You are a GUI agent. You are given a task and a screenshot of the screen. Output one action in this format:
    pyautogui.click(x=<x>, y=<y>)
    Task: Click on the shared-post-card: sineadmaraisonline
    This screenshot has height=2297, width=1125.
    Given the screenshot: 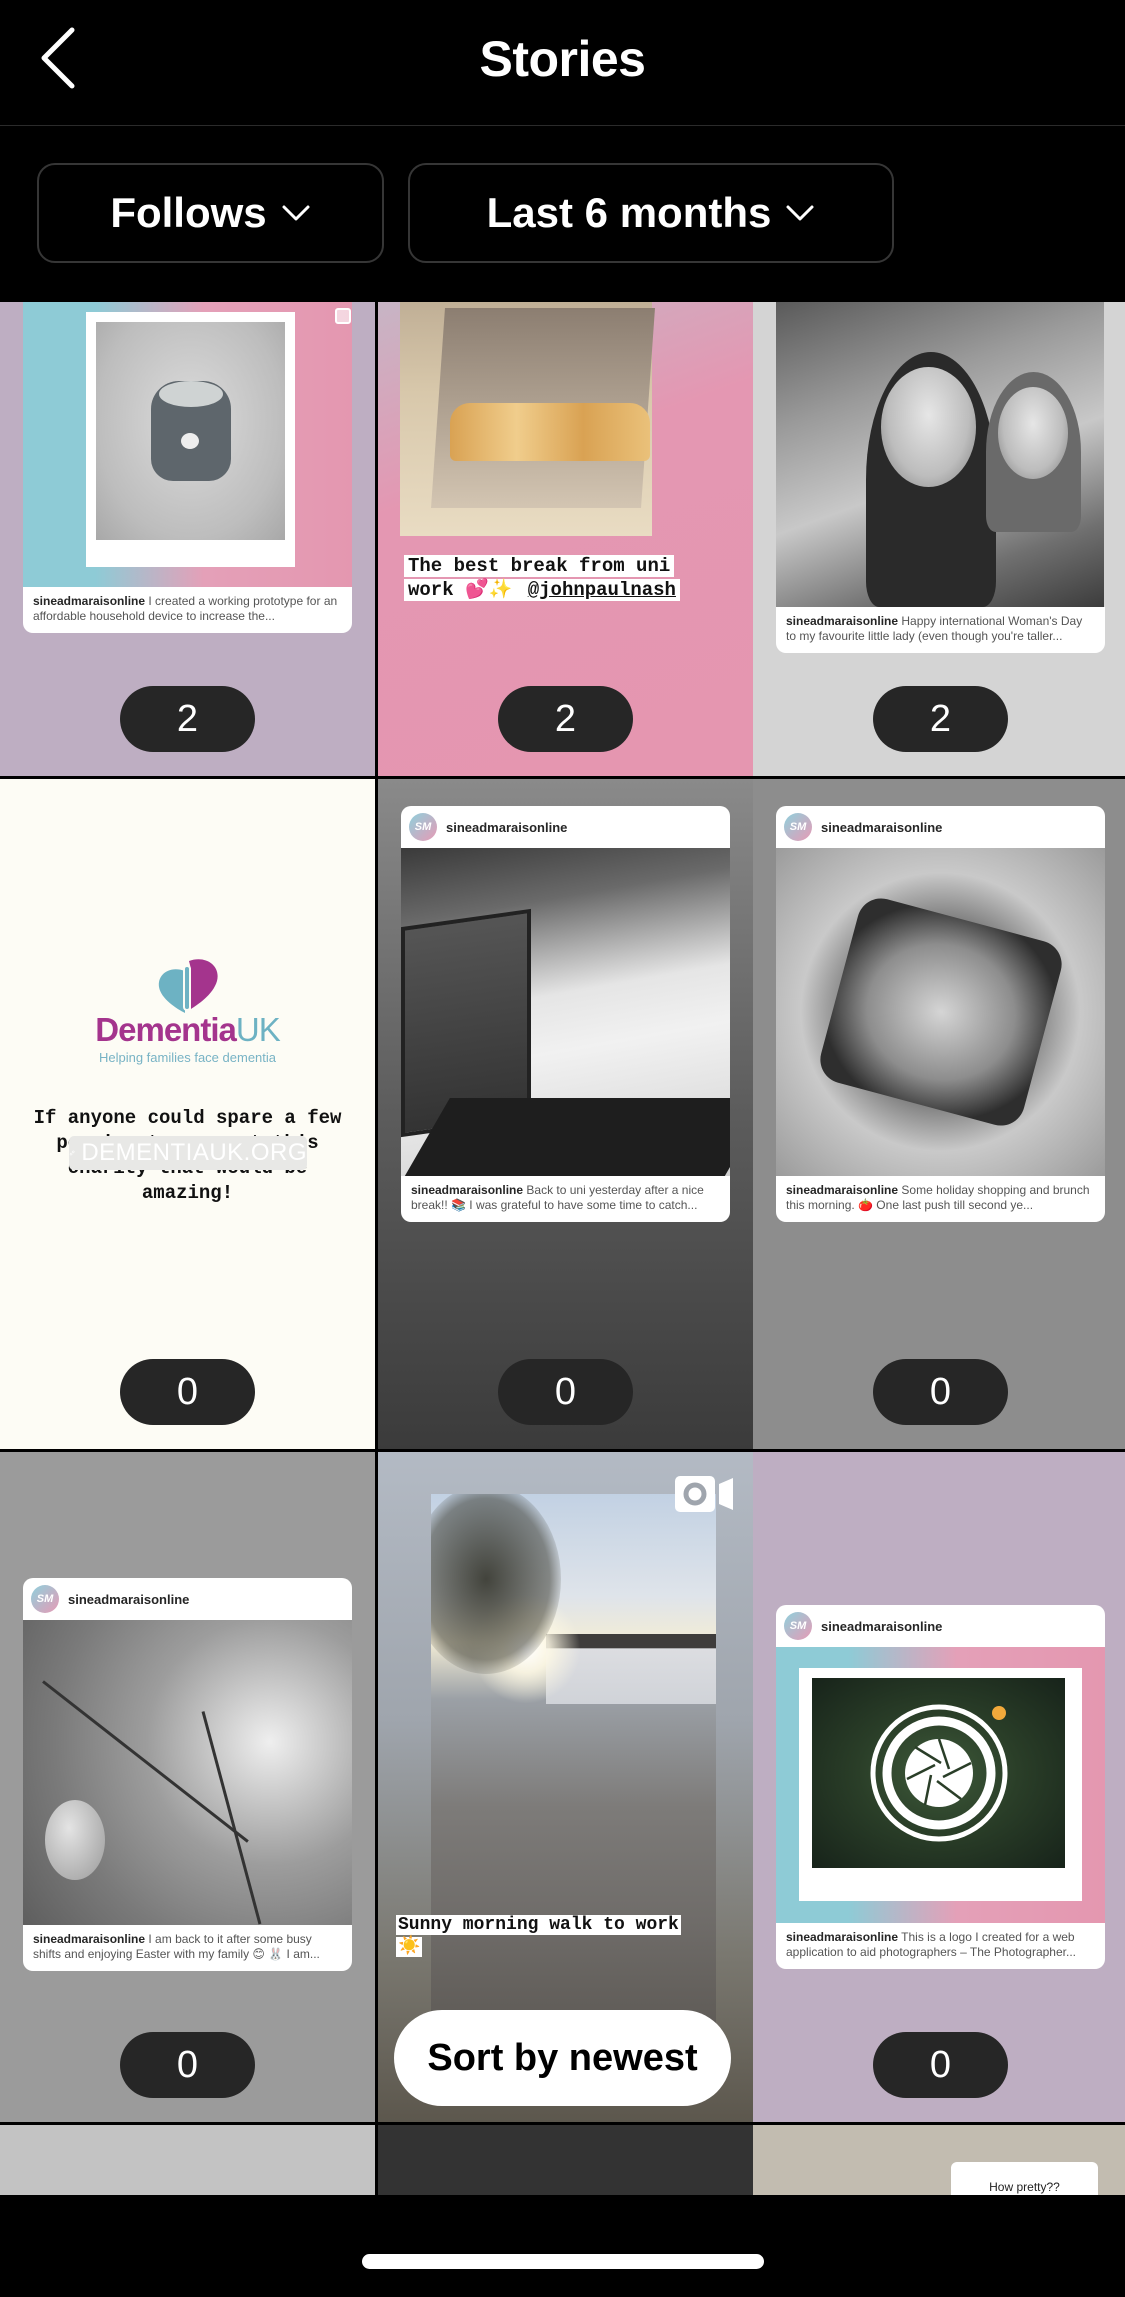 What is the action you would take?
    pyautogui.click(x=940, y=1787)
    